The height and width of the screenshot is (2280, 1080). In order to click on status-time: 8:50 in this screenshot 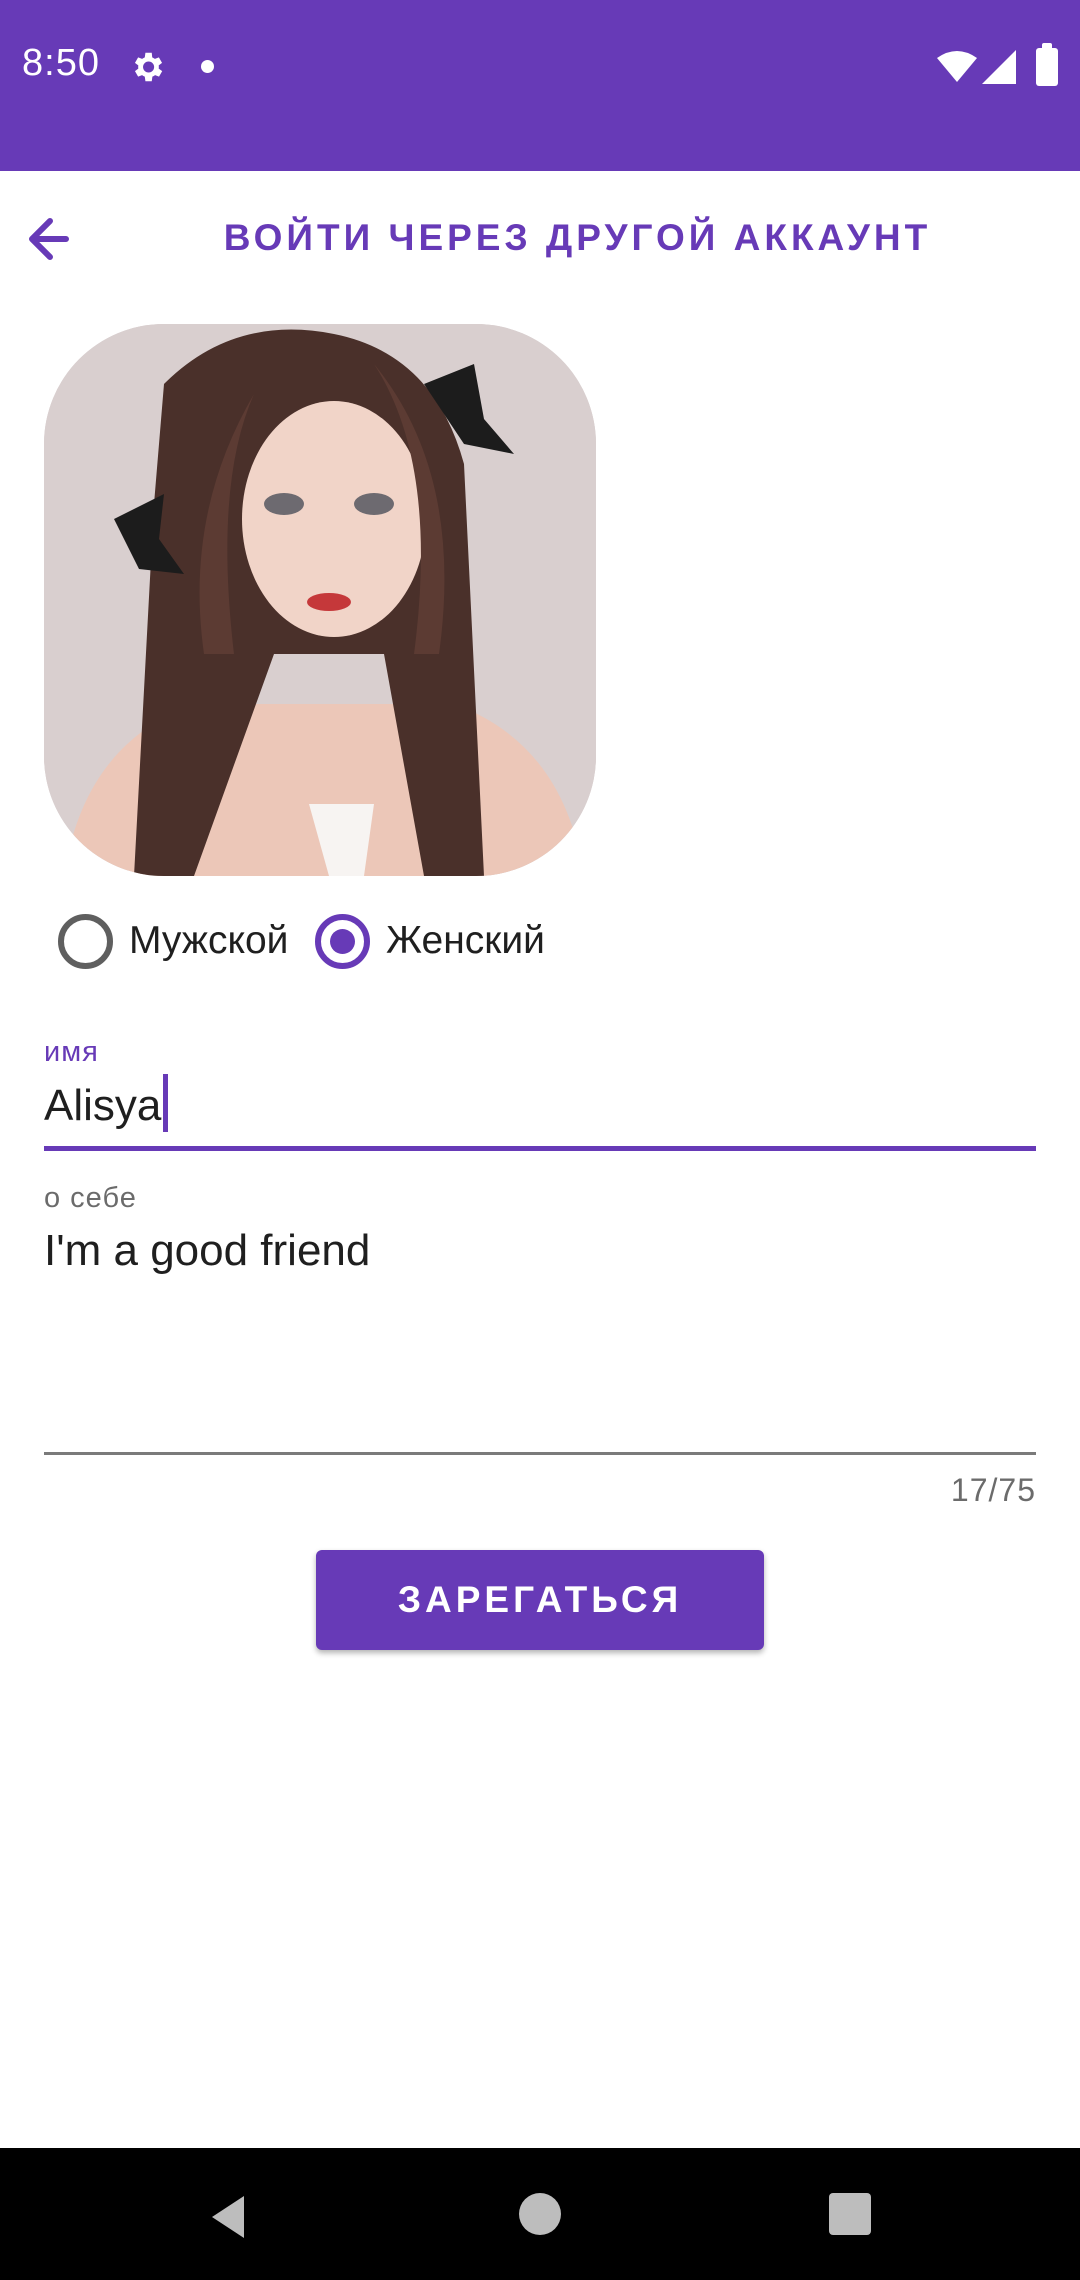, I will do `click(61, 63)`.